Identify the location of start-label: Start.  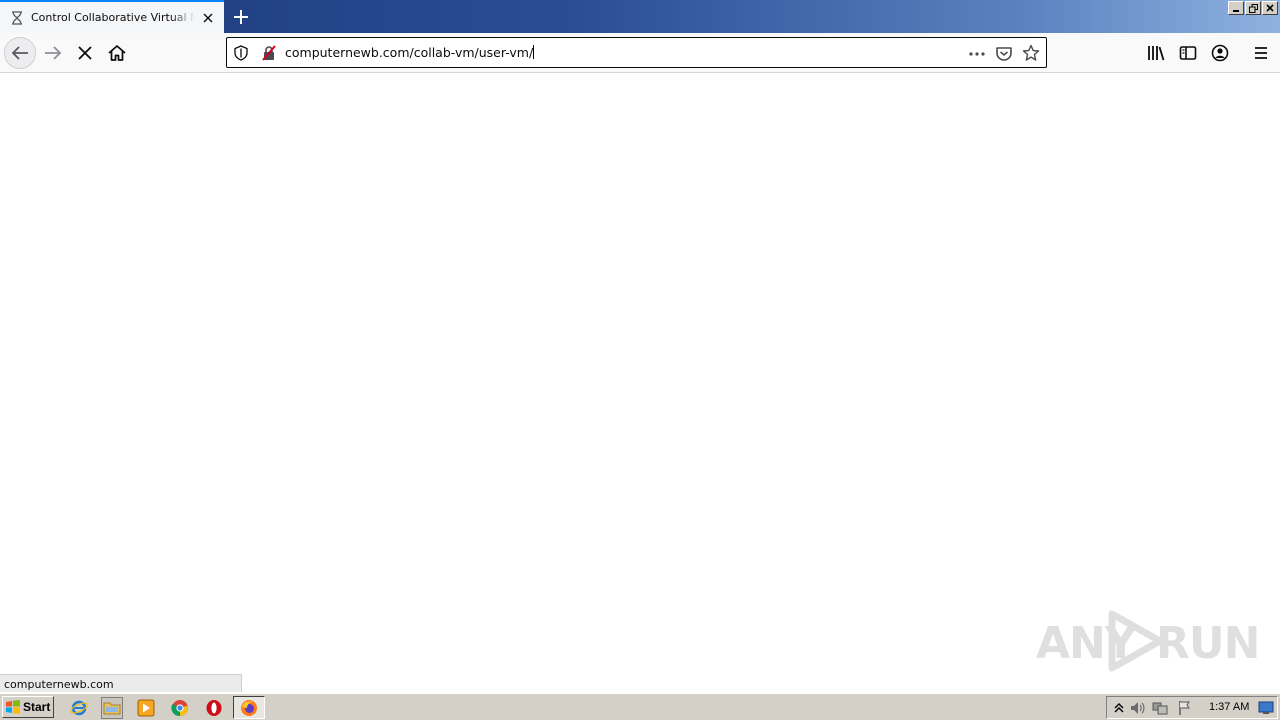
(37, 707).